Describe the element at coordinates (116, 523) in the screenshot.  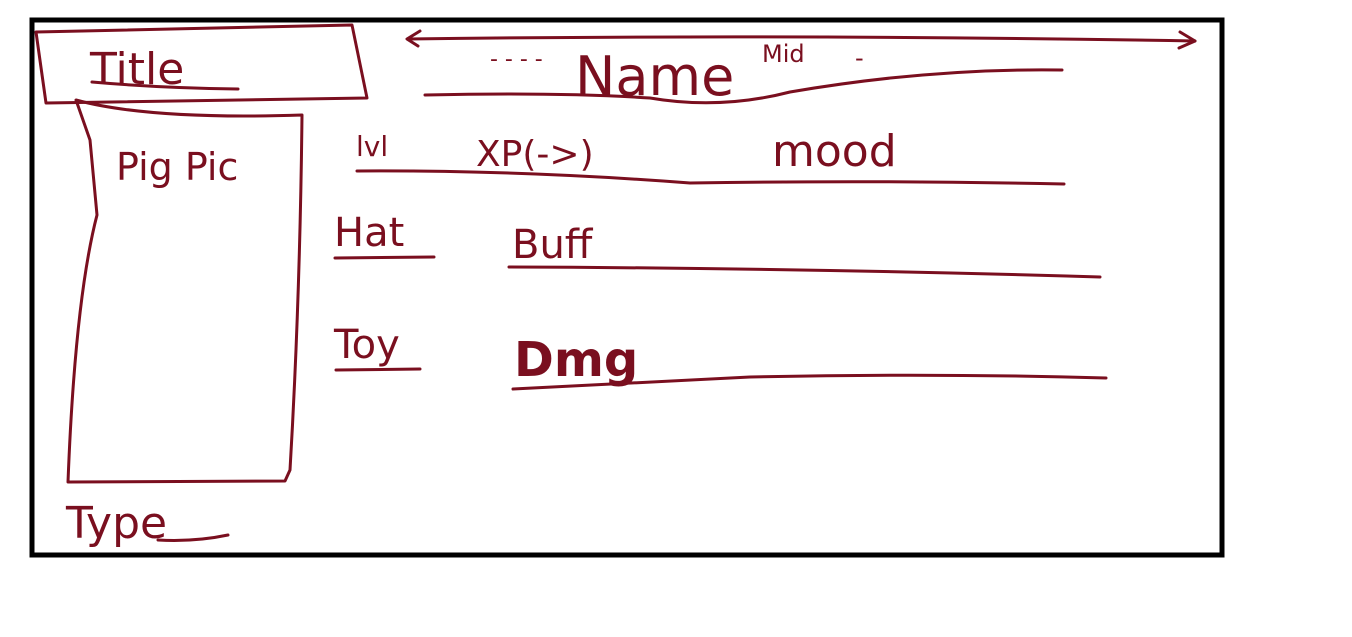
I see `type-label: Type` at that location.